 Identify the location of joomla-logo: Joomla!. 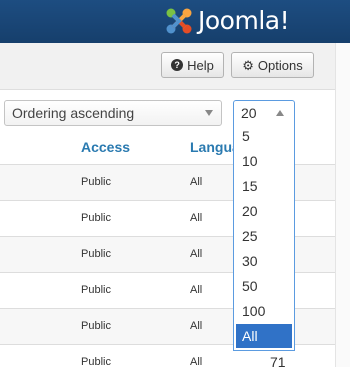
(254, 21).